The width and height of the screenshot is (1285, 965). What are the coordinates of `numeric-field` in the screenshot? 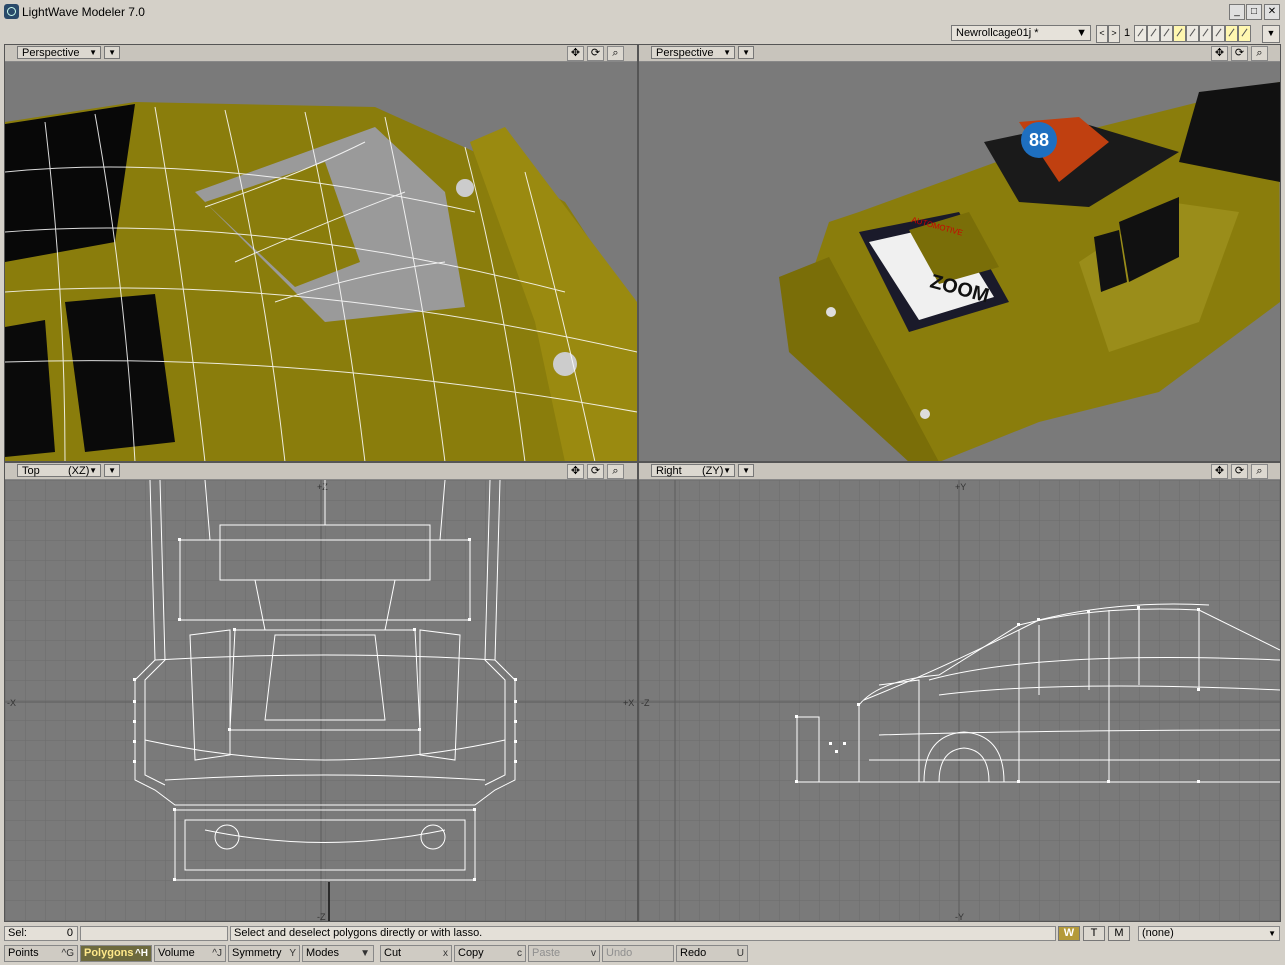 It's located at (154, 933).